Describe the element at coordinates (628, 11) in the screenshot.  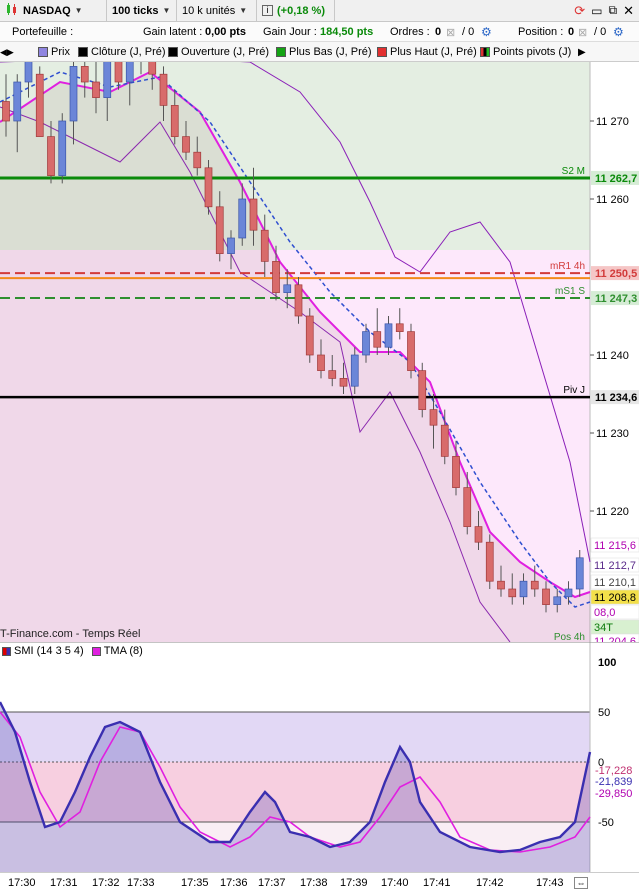
I see `close-icon: ✕` at that location.